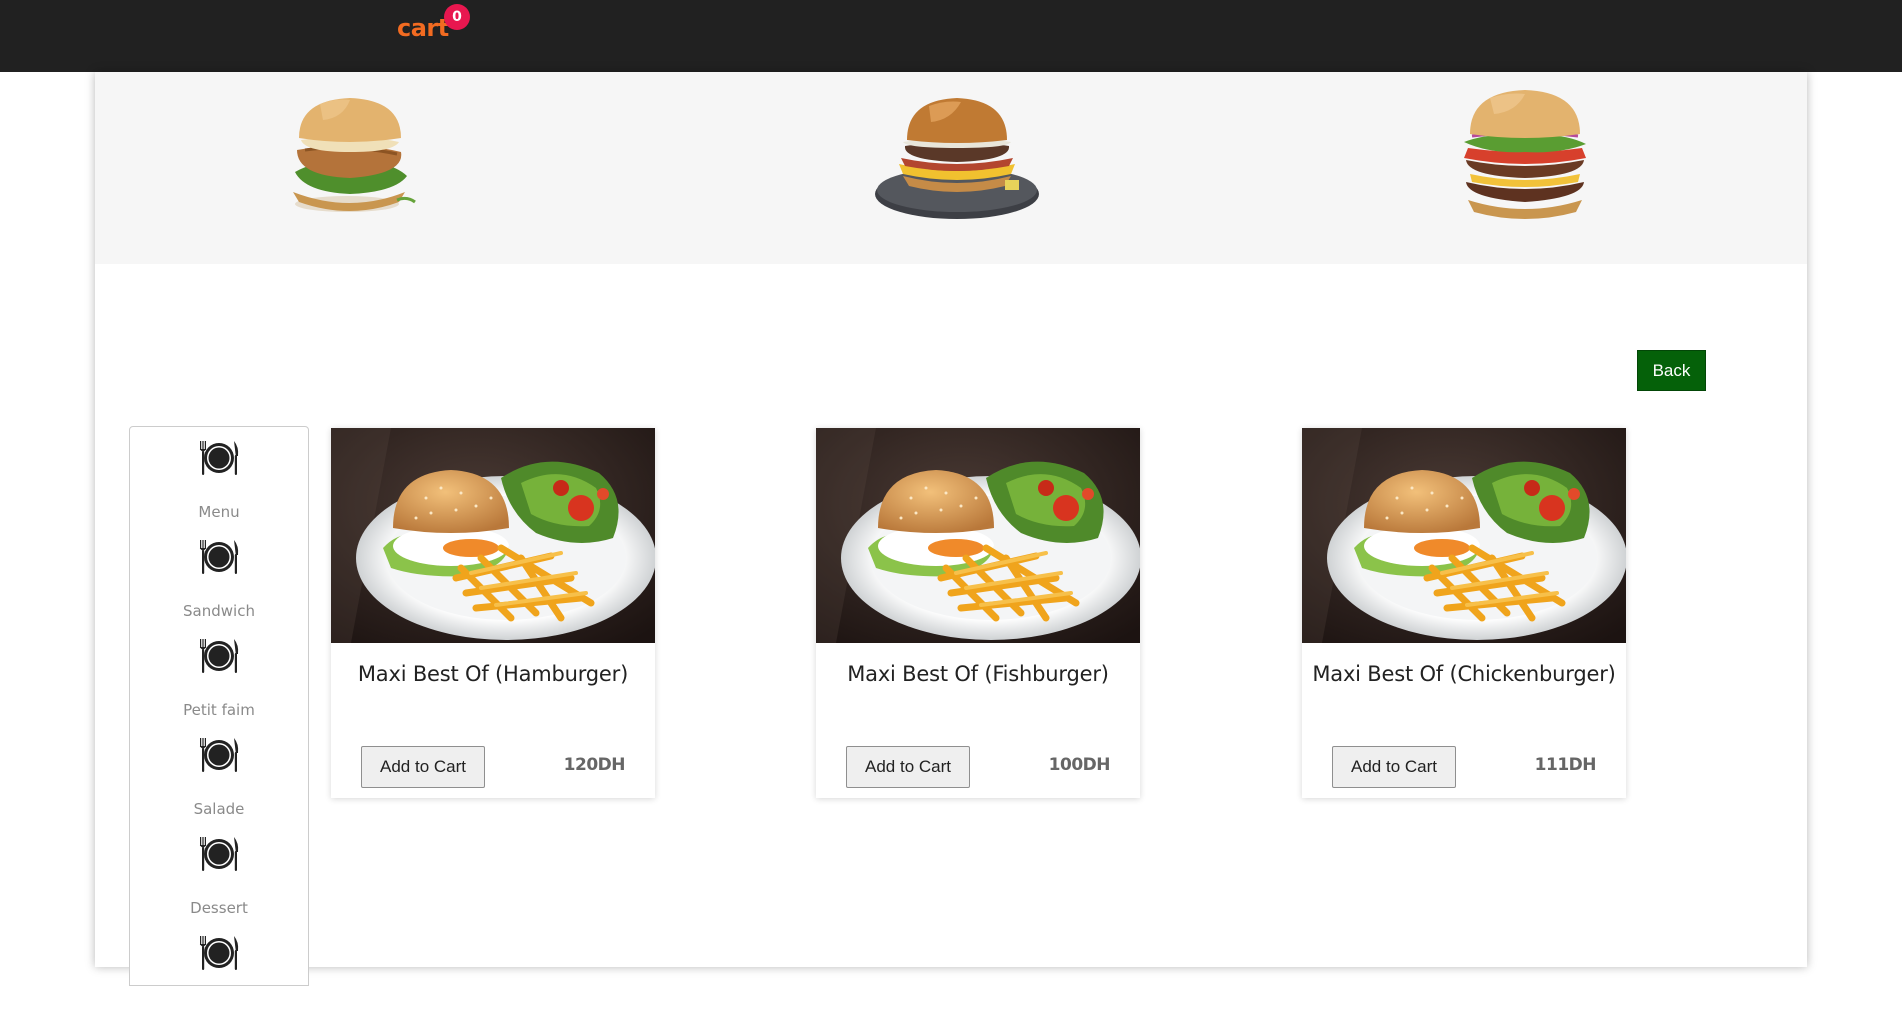 This screenshot has height=1022, width=1902. What do you see at coordinates (951, 36) in the screenshot?
I see `top-navbar: cart 0` at bounding box center [951, 36].